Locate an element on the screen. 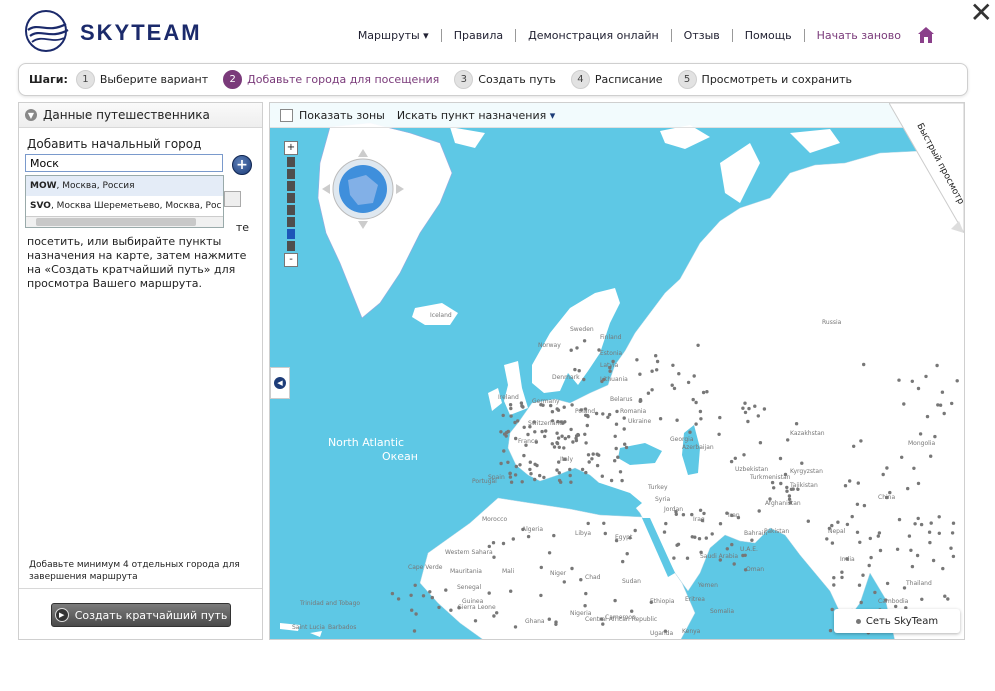 The image size is (995, 691). create-shortest-path-button: ▶ Создать кратчайший путь is located at coordinates (141, 615).